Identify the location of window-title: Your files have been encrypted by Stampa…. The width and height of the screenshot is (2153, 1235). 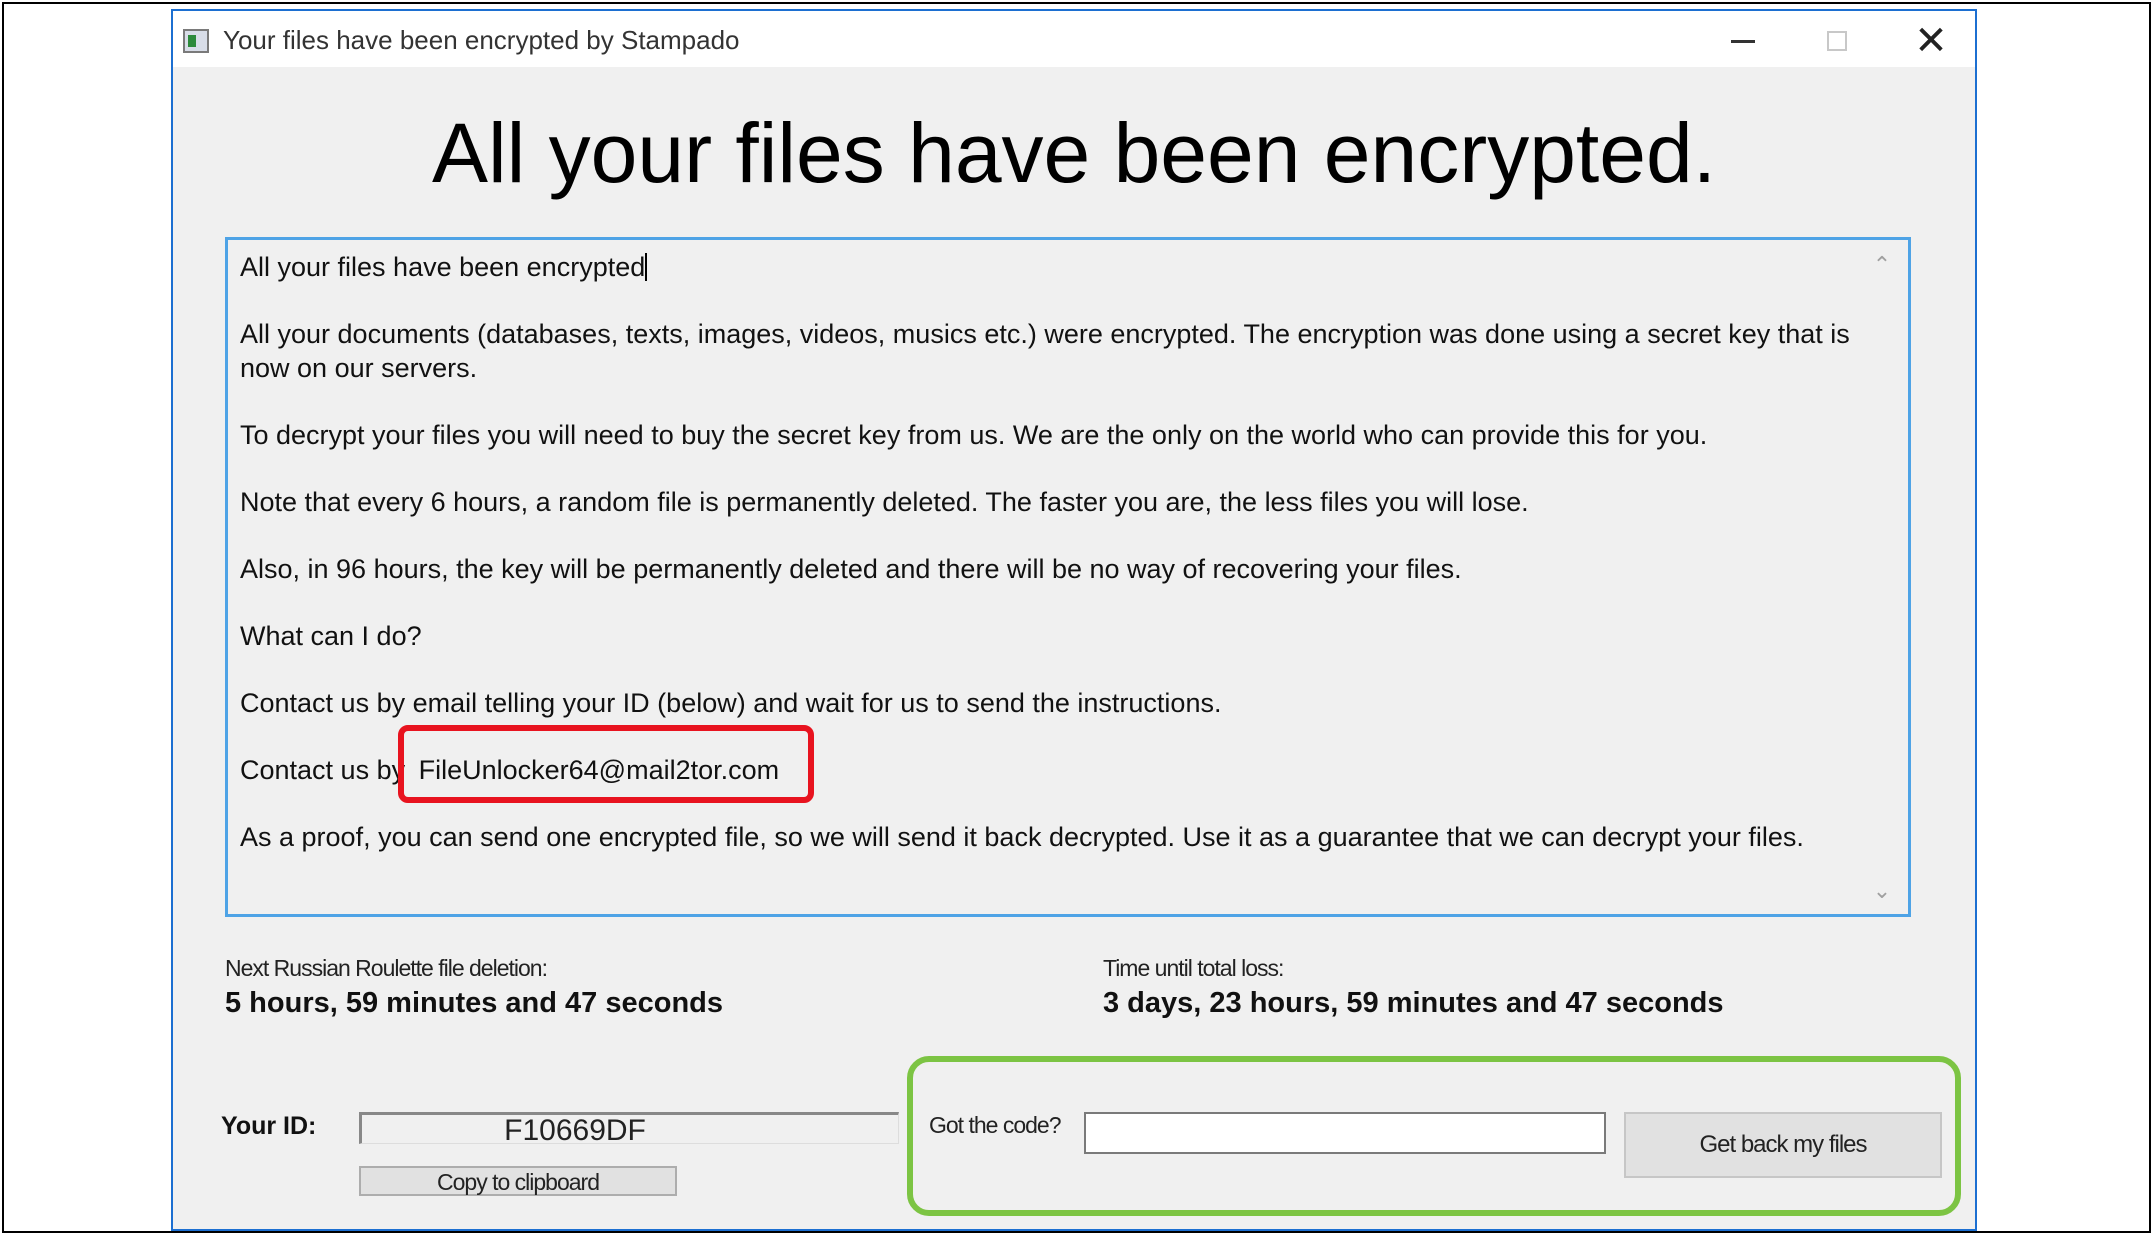
(481, 40).